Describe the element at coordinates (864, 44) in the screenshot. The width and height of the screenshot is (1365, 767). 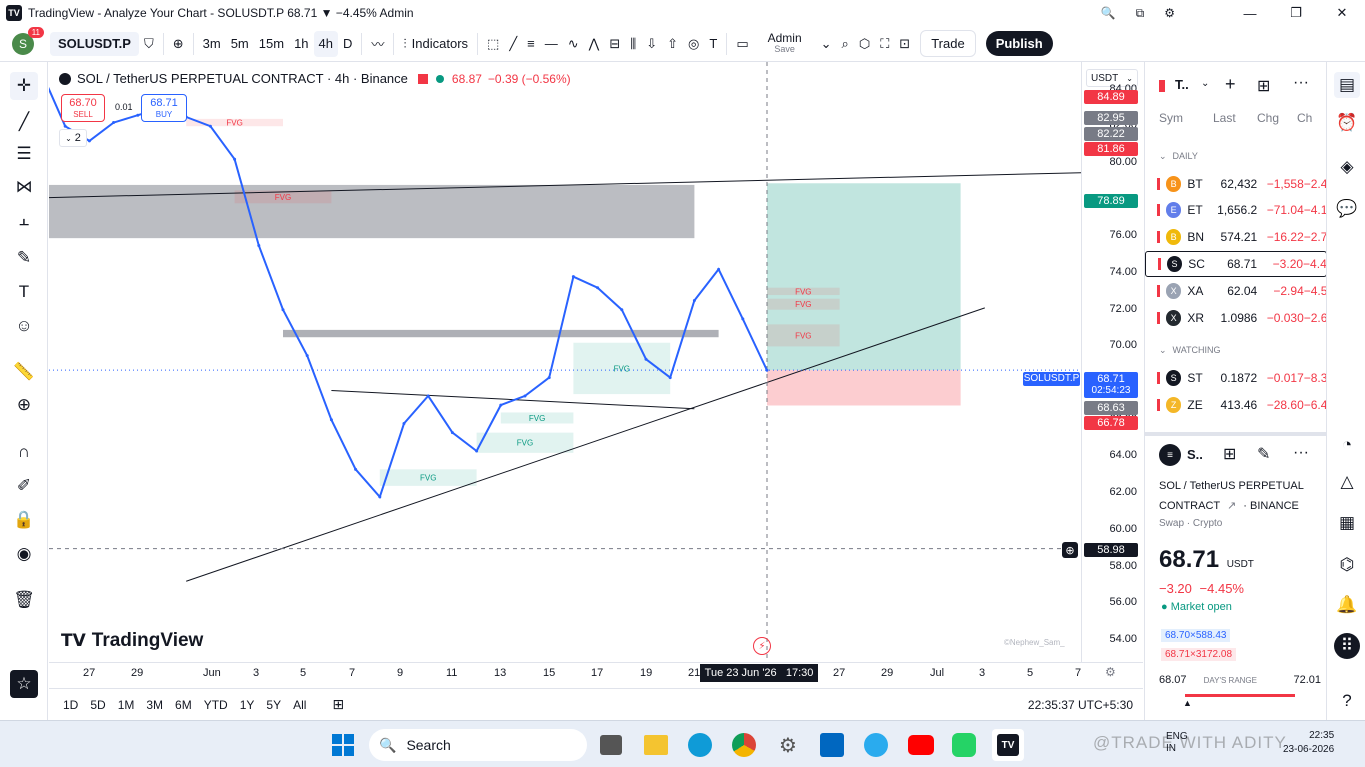
I see `alert-icon: ⬡` at that location.